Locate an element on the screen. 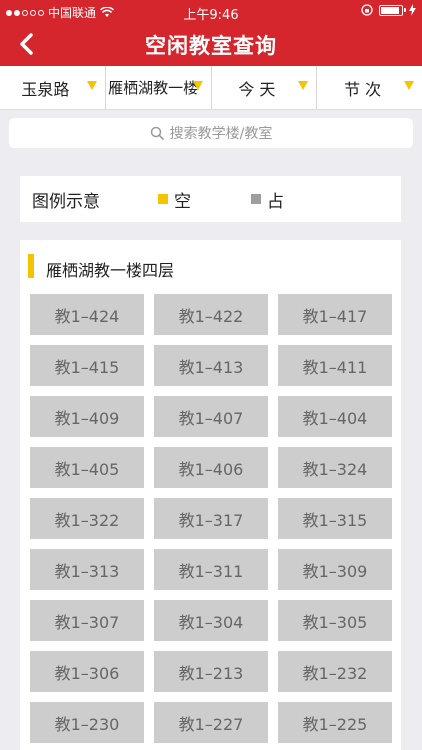 The height and width of the screenshot is (750, 422). legend-free: 空 is located at coordinates (174, 199).